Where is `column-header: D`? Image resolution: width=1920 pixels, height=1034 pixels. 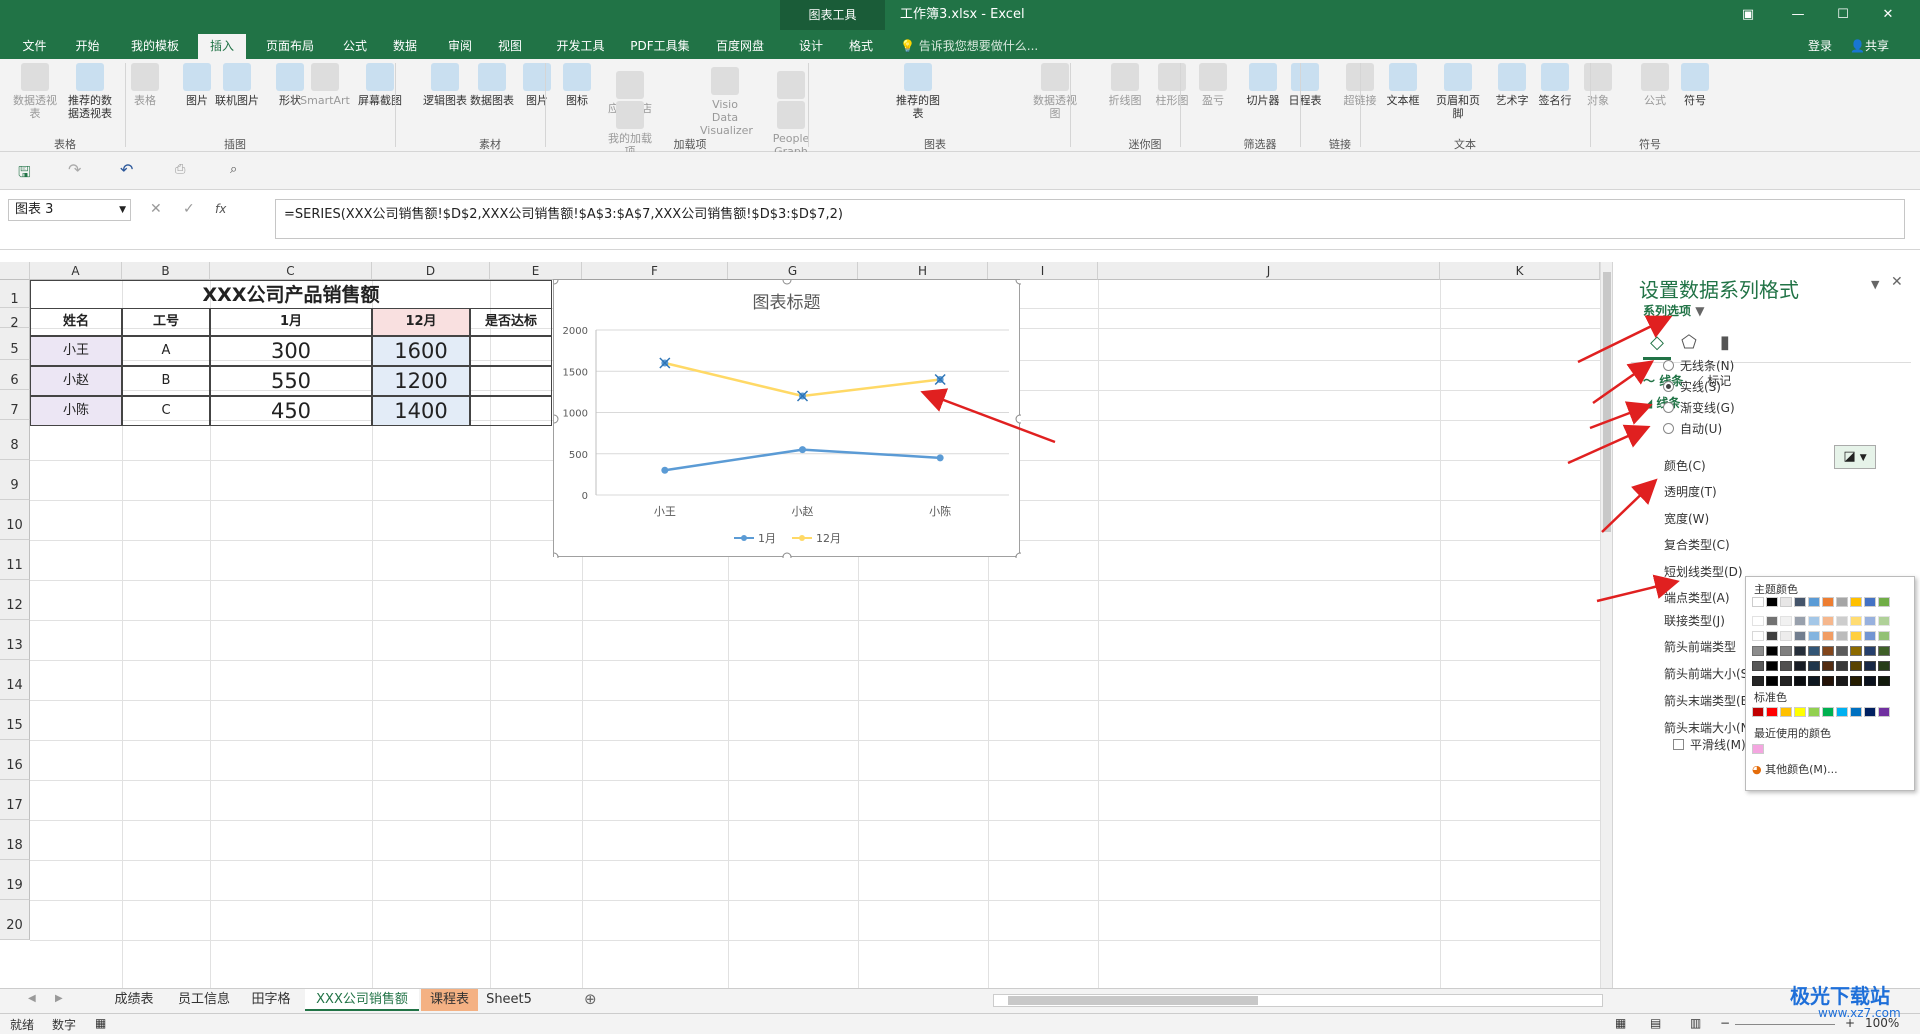 column-header: D is located at coordinates (431, 271).